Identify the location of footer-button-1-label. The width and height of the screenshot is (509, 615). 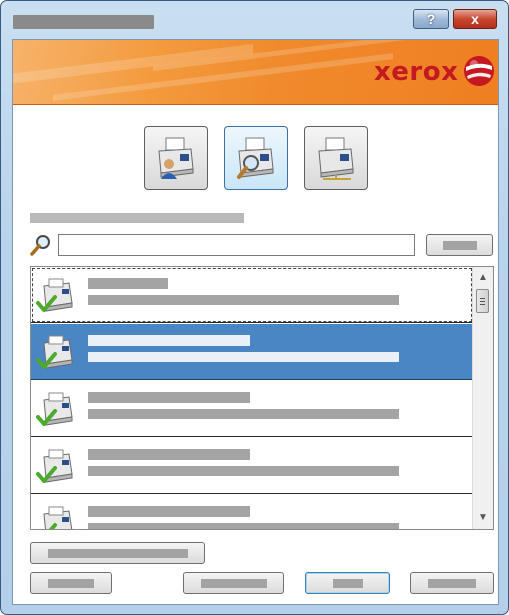
(71, 583).